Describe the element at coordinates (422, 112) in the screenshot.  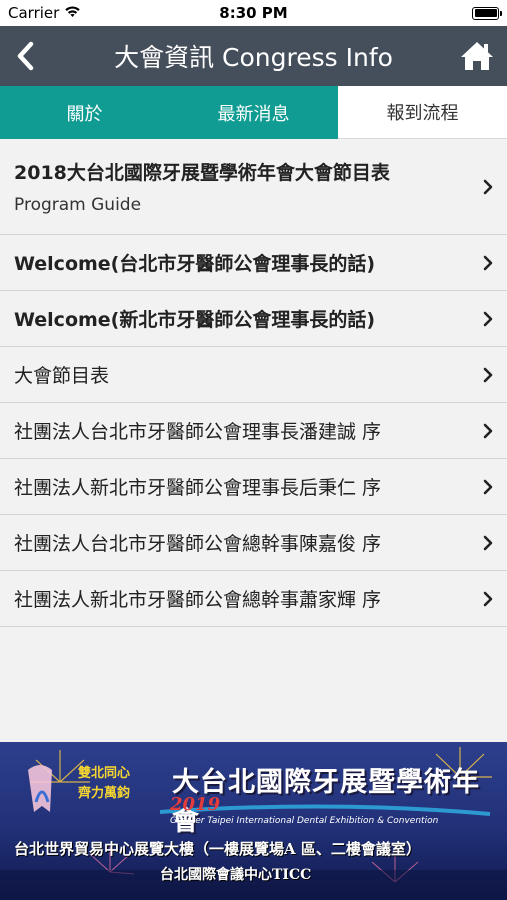
I see `tab-registration: 報到流程` at that location.